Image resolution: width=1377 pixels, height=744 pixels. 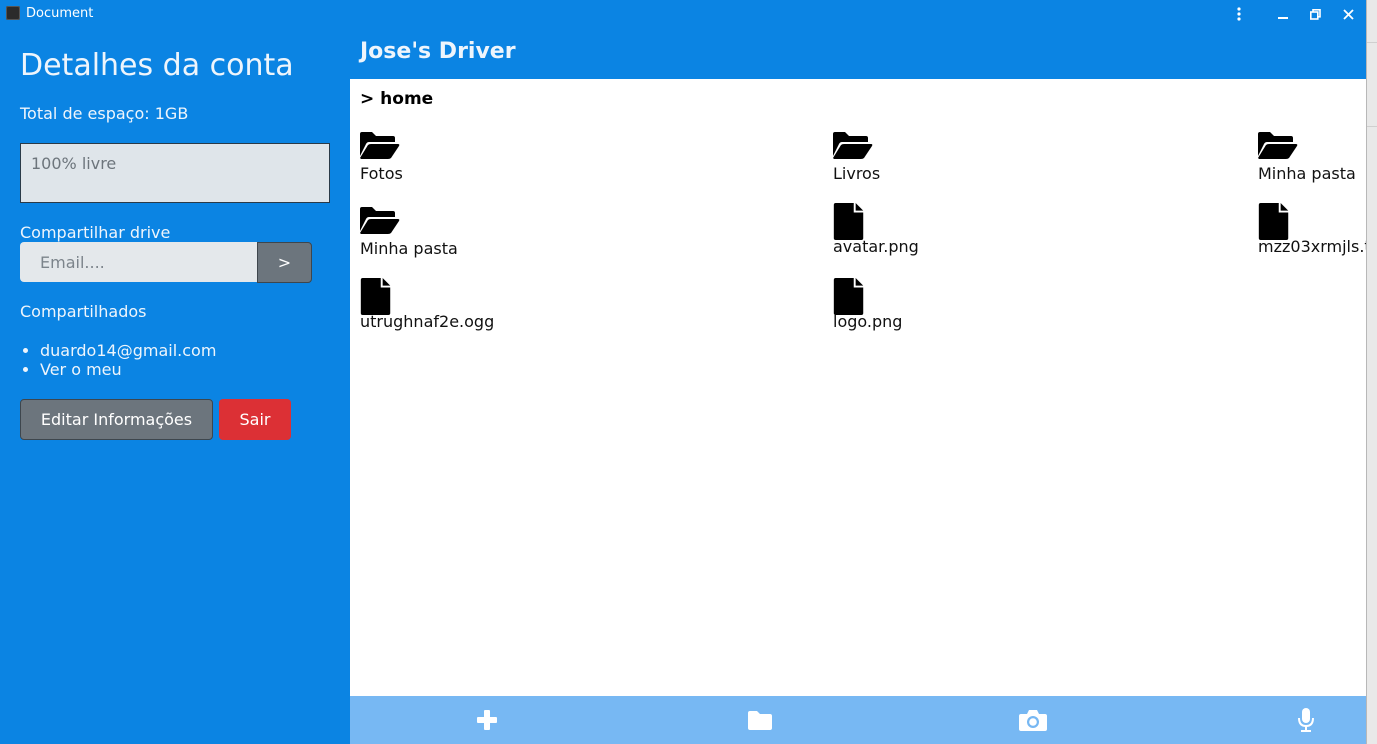 I want to click on background-window-strip, so click(x=1371, y=372).